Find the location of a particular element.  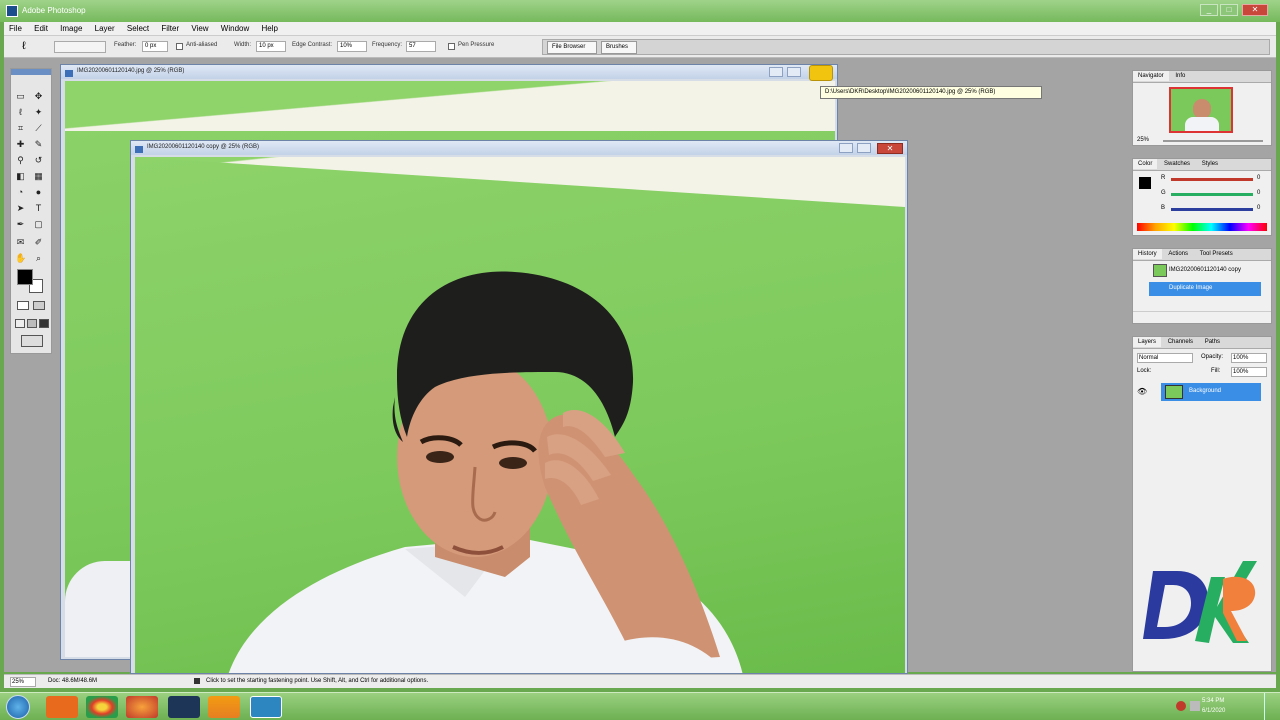

eraser-tool-icon: ◧ is located at coordinates (20, 176).